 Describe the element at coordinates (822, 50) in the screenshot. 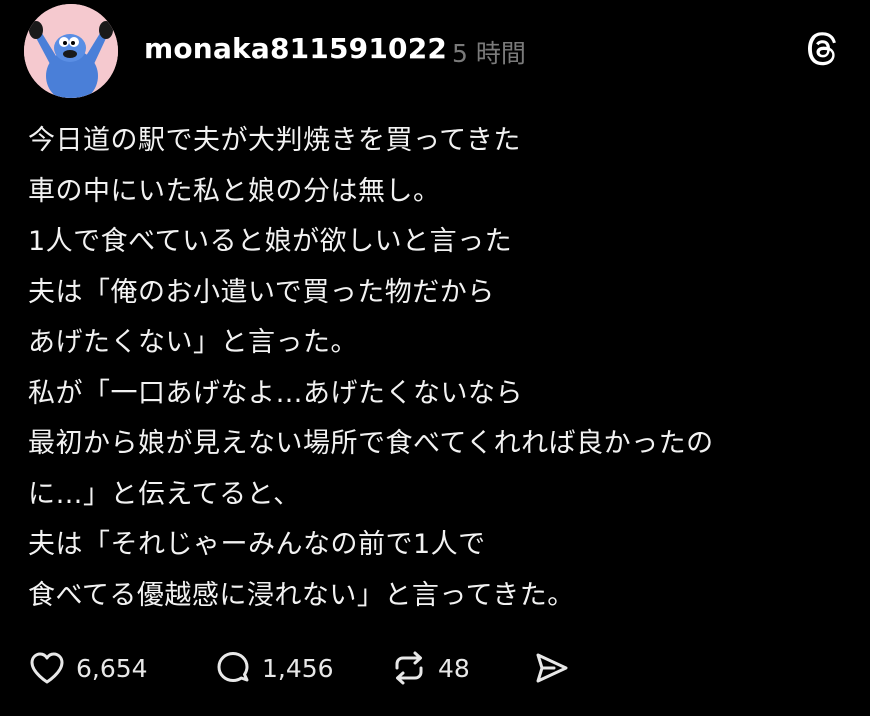

I see `threads-logo-icon` at that location.